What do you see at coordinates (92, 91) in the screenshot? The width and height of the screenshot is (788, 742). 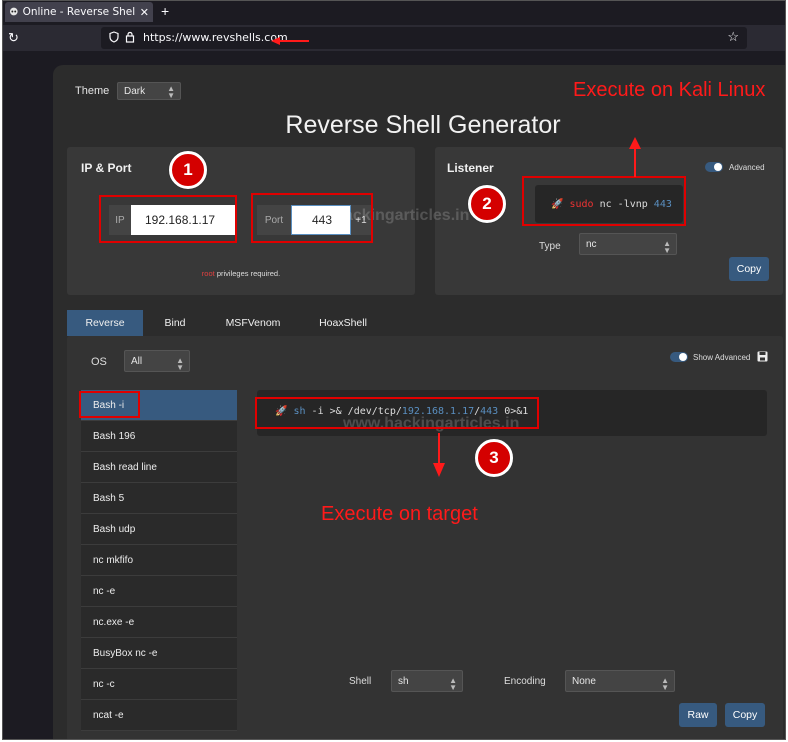 I see `theme-label: Theme` at bounding box center [92, 91].